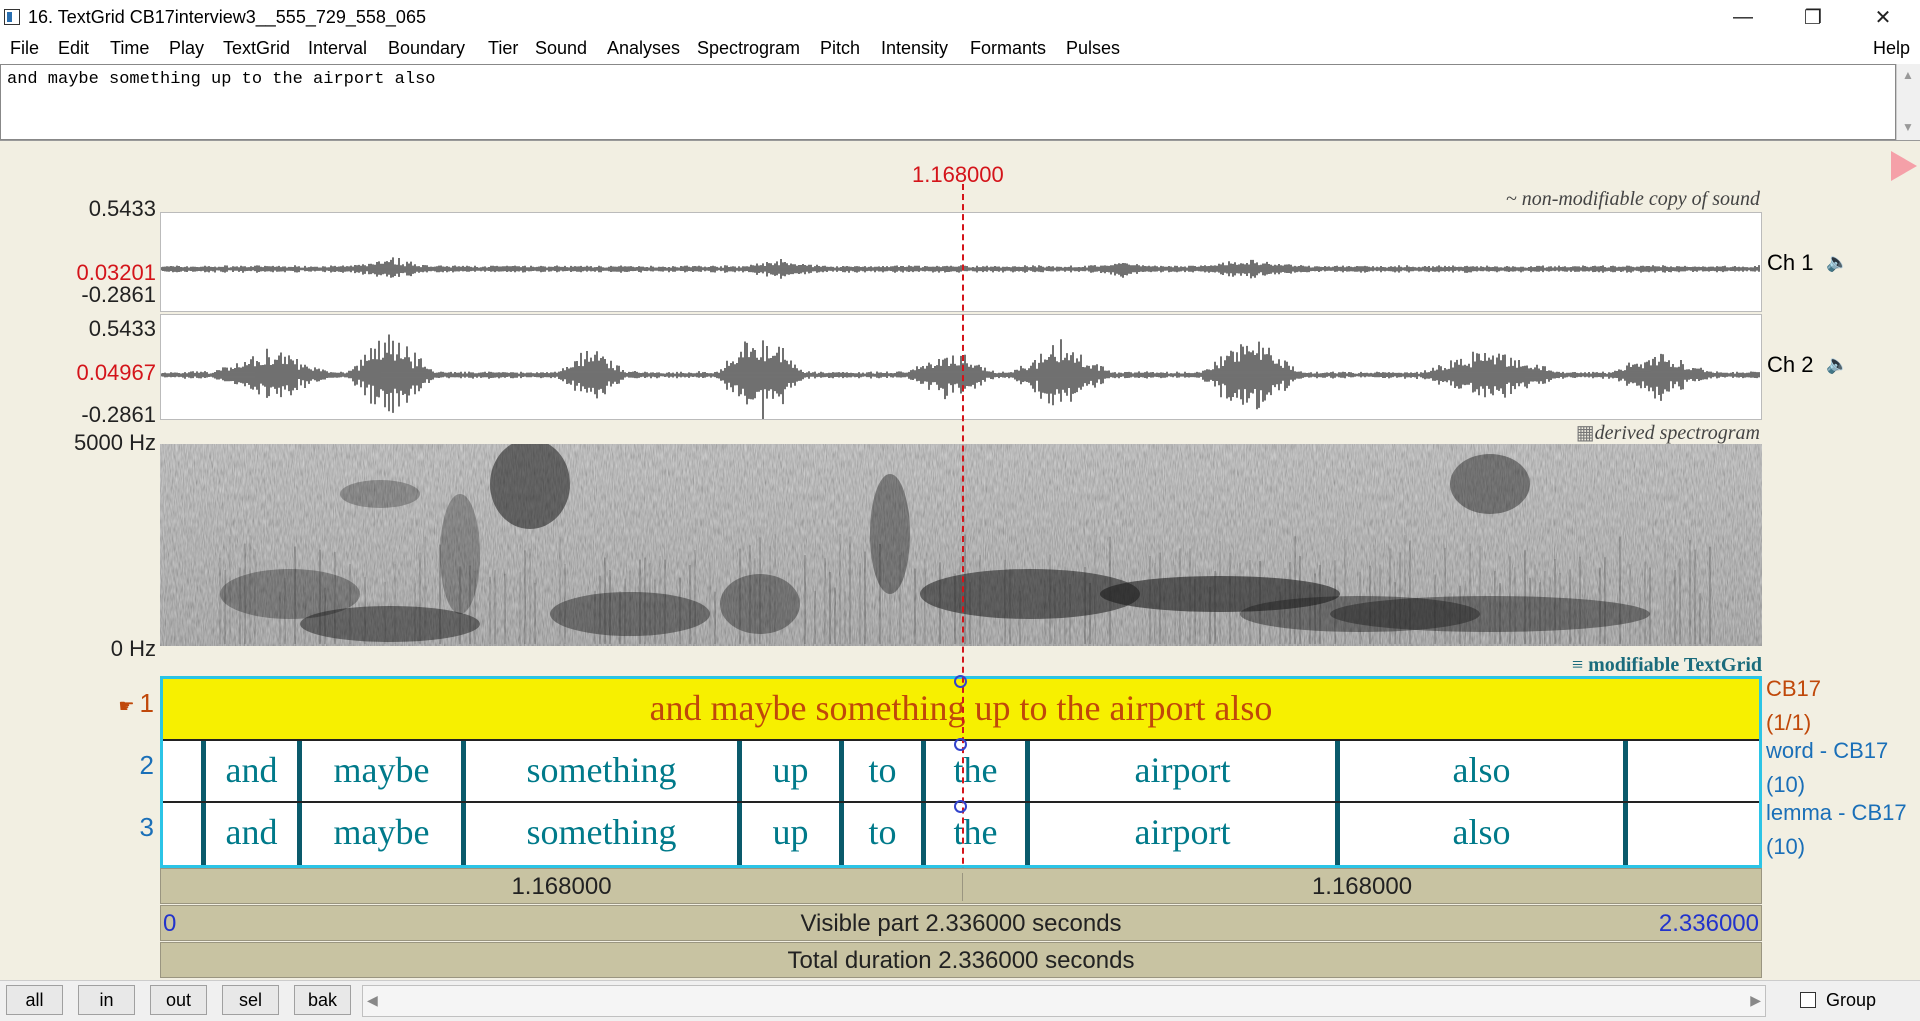 This screenshot has width=1920, height=1021. What do you see at coordinates (840, 48) in the screenshot?
I see `menu-pitch: Pitch` at bounding box center [840, 48].